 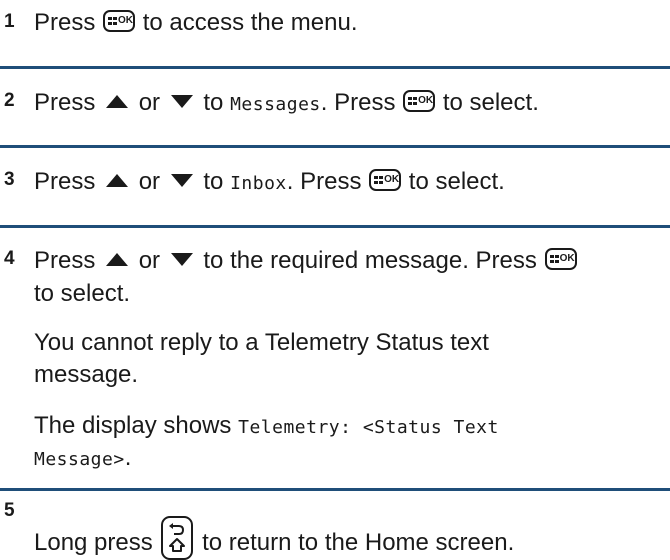 I want to click on step-text: Long press to return to the Home screen., so click(x=274, y=538).